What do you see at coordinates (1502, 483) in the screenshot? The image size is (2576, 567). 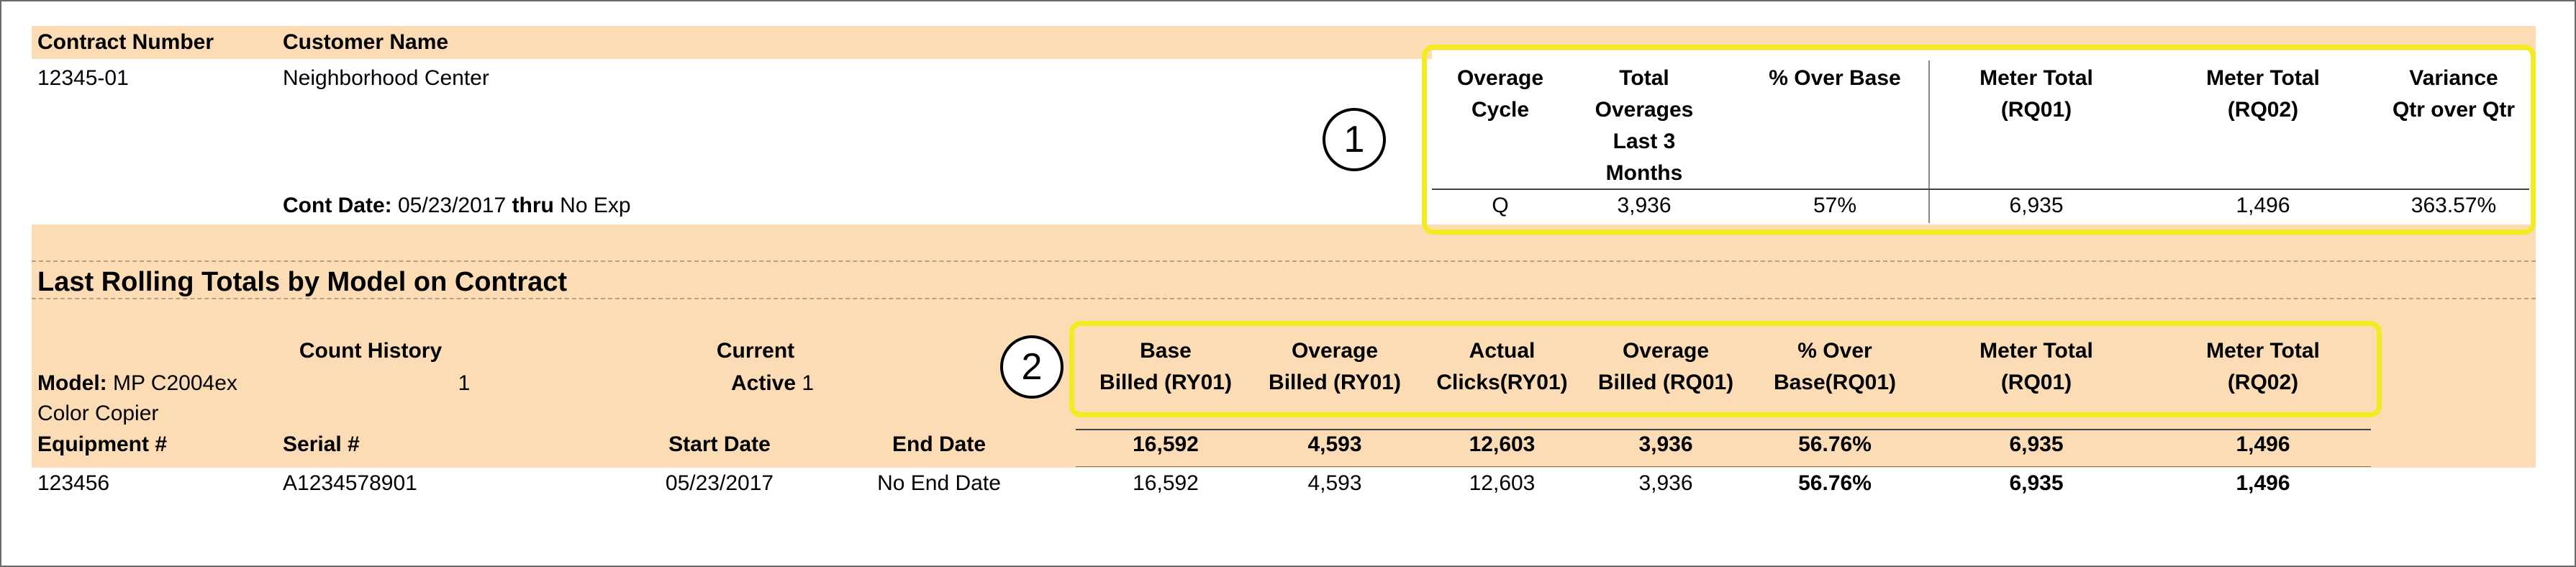 I see `row-actual-clicks: 12,603` at bounding box center [1502, 483].